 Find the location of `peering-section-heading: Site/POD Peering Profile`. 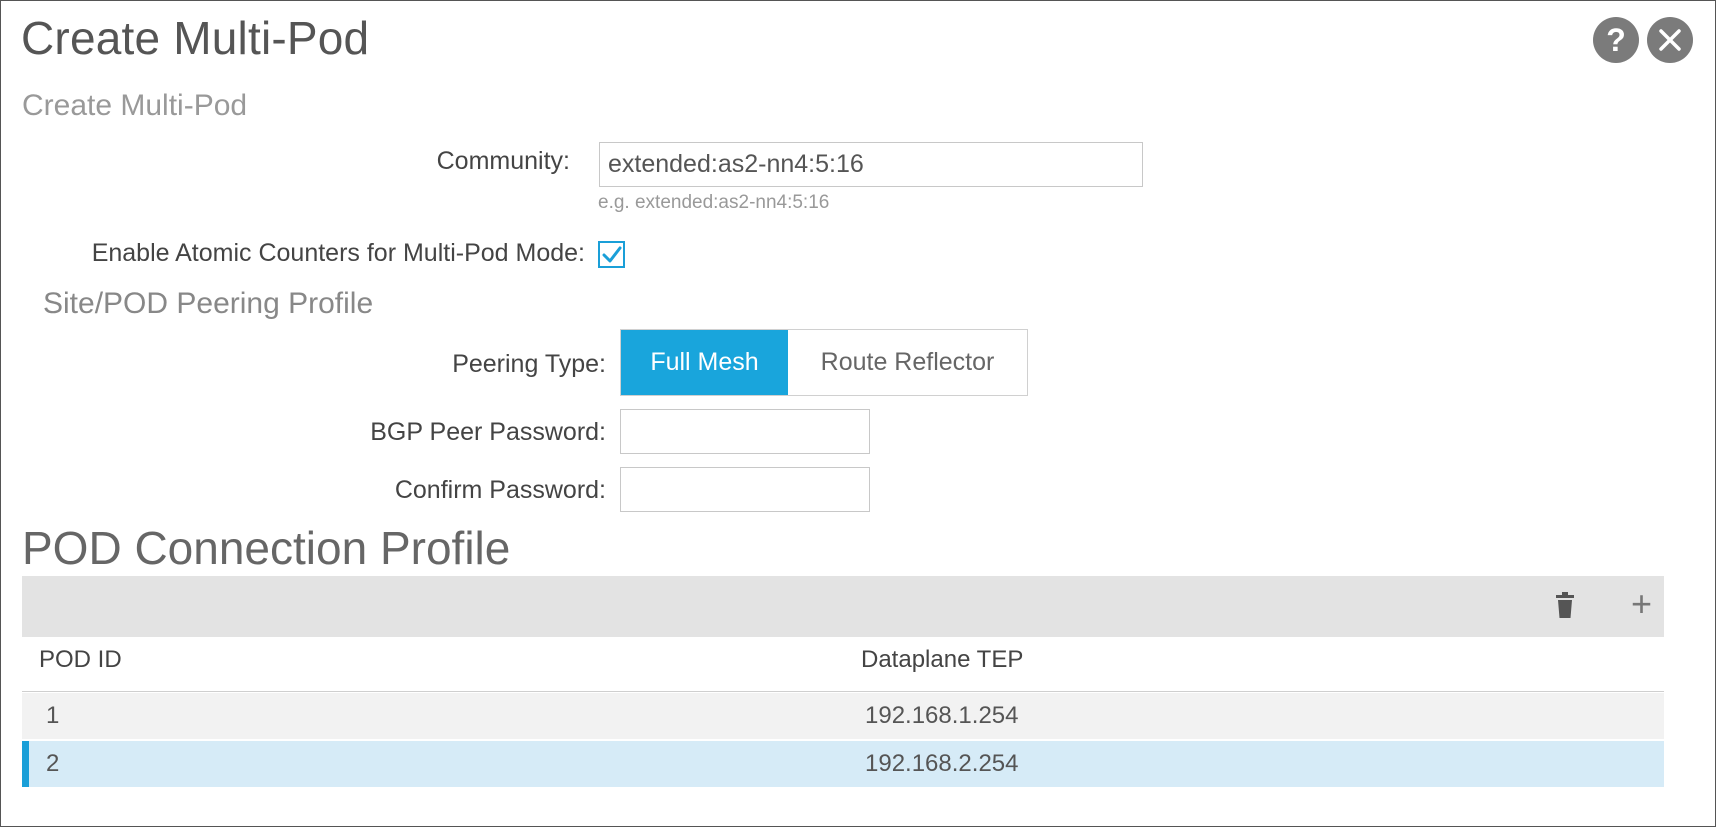

peering-section-heading: Site/POD Peering Profile is located at coordinates (208, 303).